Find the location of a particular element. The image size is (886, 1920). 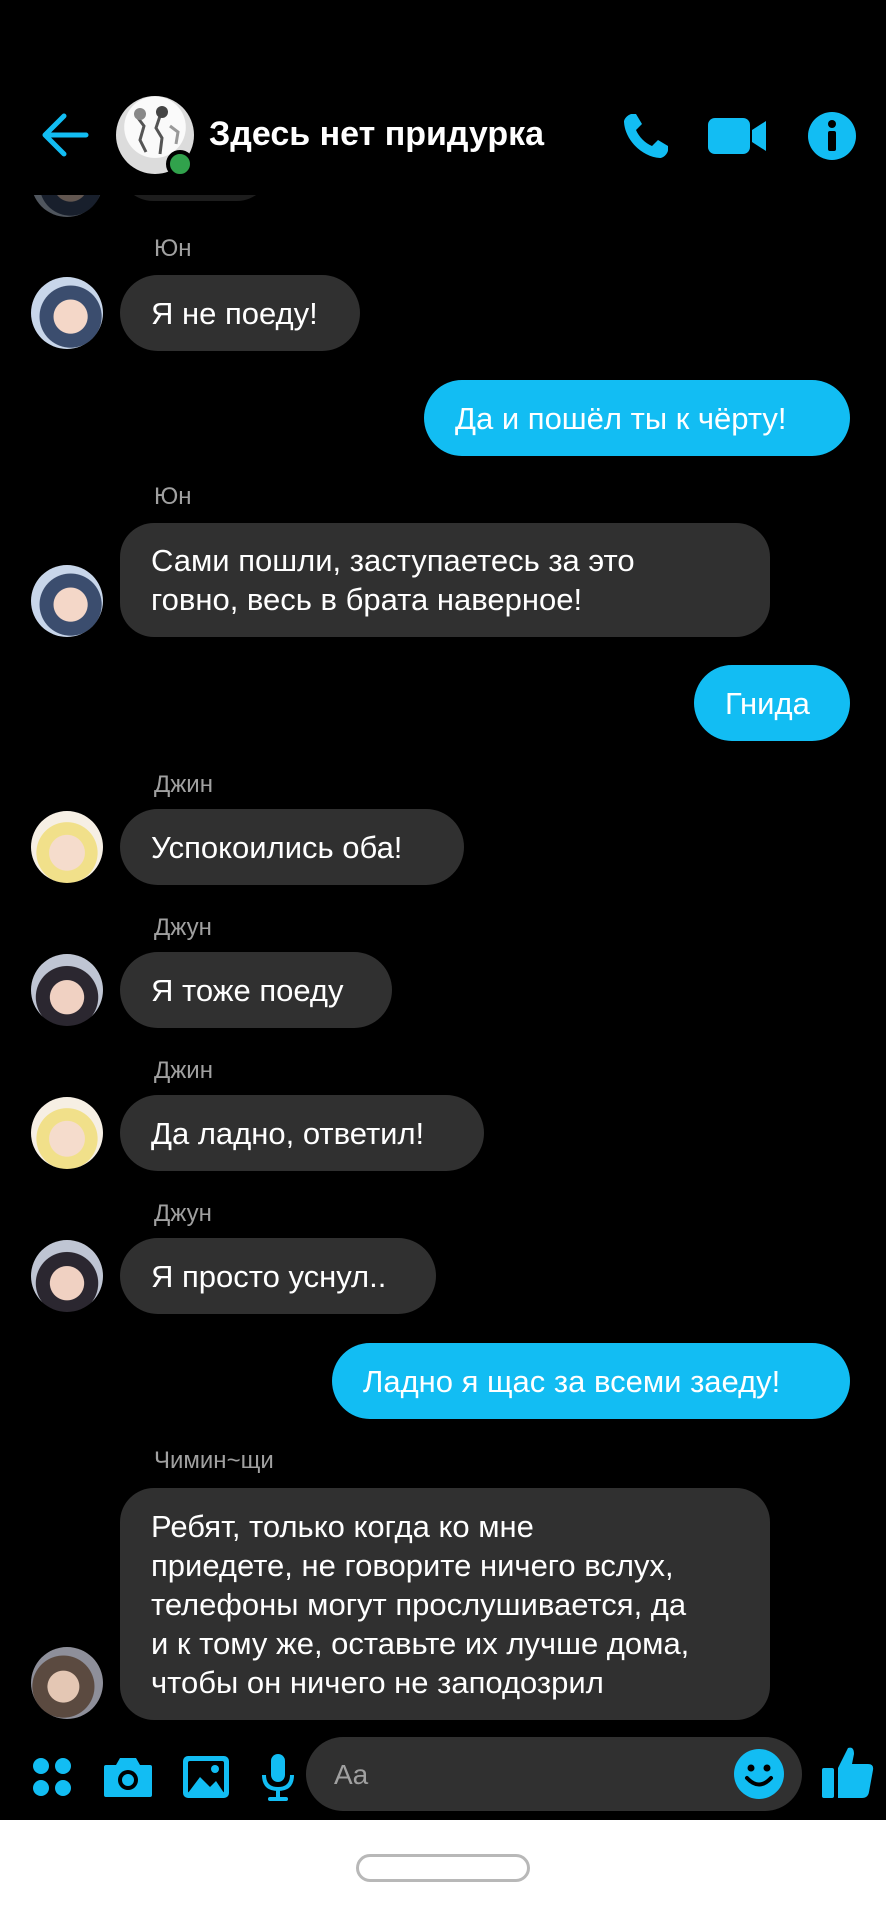

online-status-indicator is located at coordinates (180, 164).